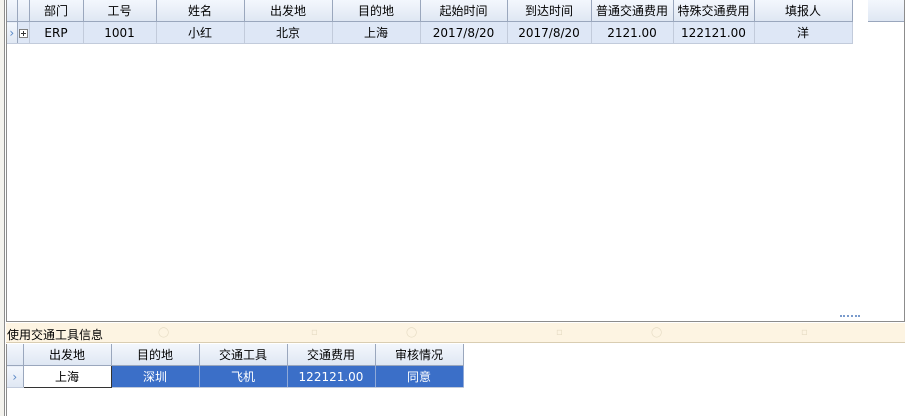  I want to click on detail-section-bar: 使用交通工具信息 ◯ ▫ ◯ ▫ ◯ ▫, so click(455, 333).